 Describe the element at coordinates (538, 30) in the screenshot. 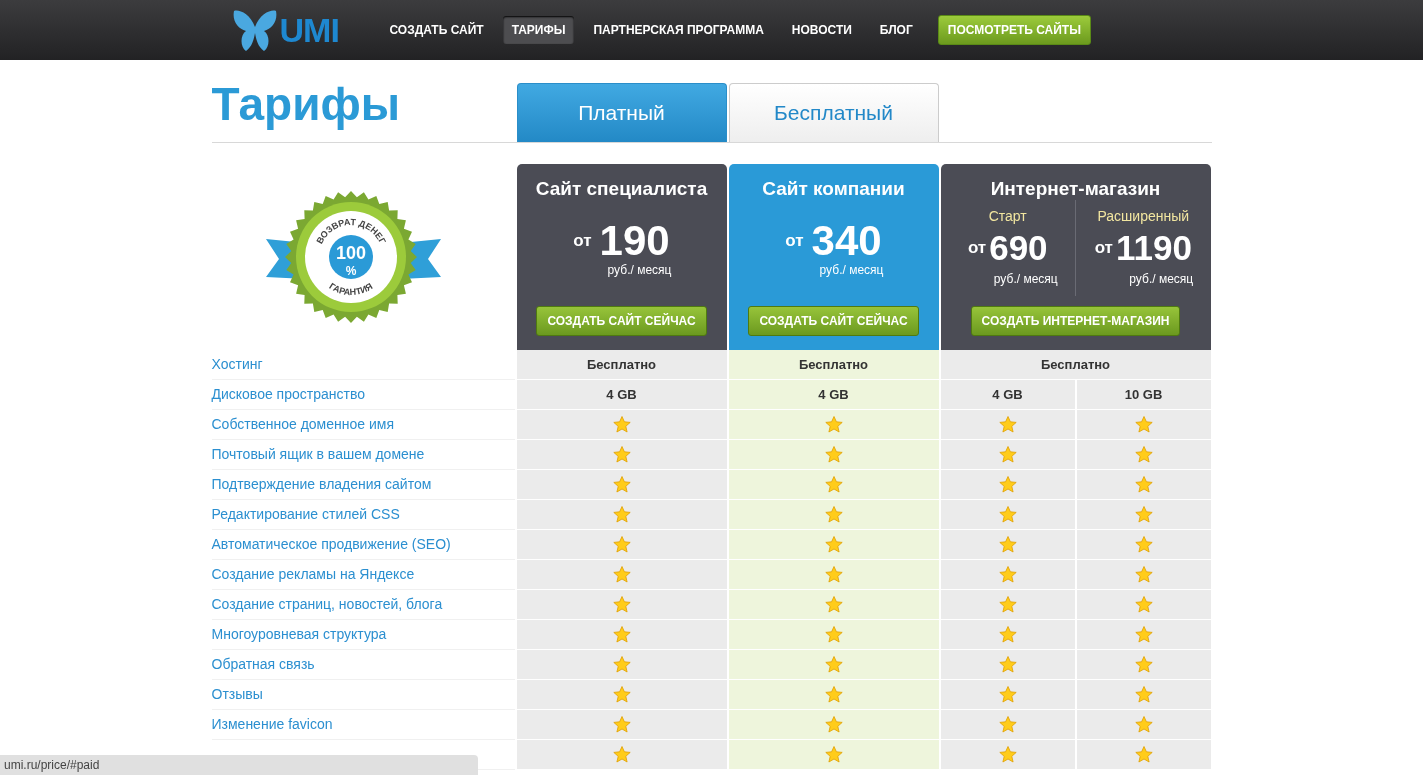

I see `nav-link: ТАРИФЫ` at that location.